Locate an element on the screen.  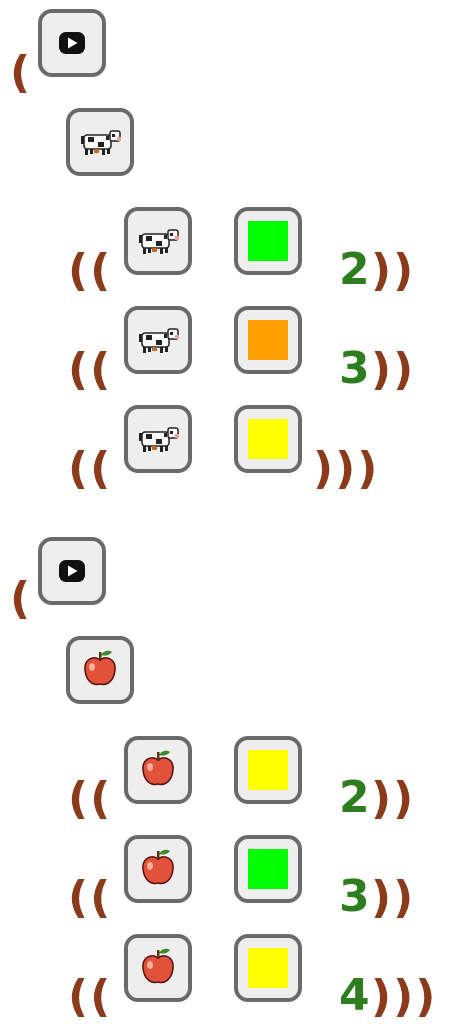
color-swatch-orange is located at coordinates (268, 340).